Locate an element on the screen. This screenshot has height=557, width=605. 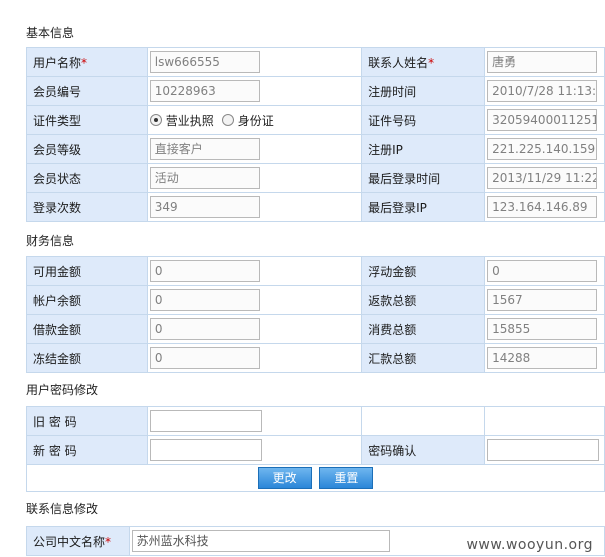
loan-amount-label: 借款金额 is located at coordinates (87, 329).